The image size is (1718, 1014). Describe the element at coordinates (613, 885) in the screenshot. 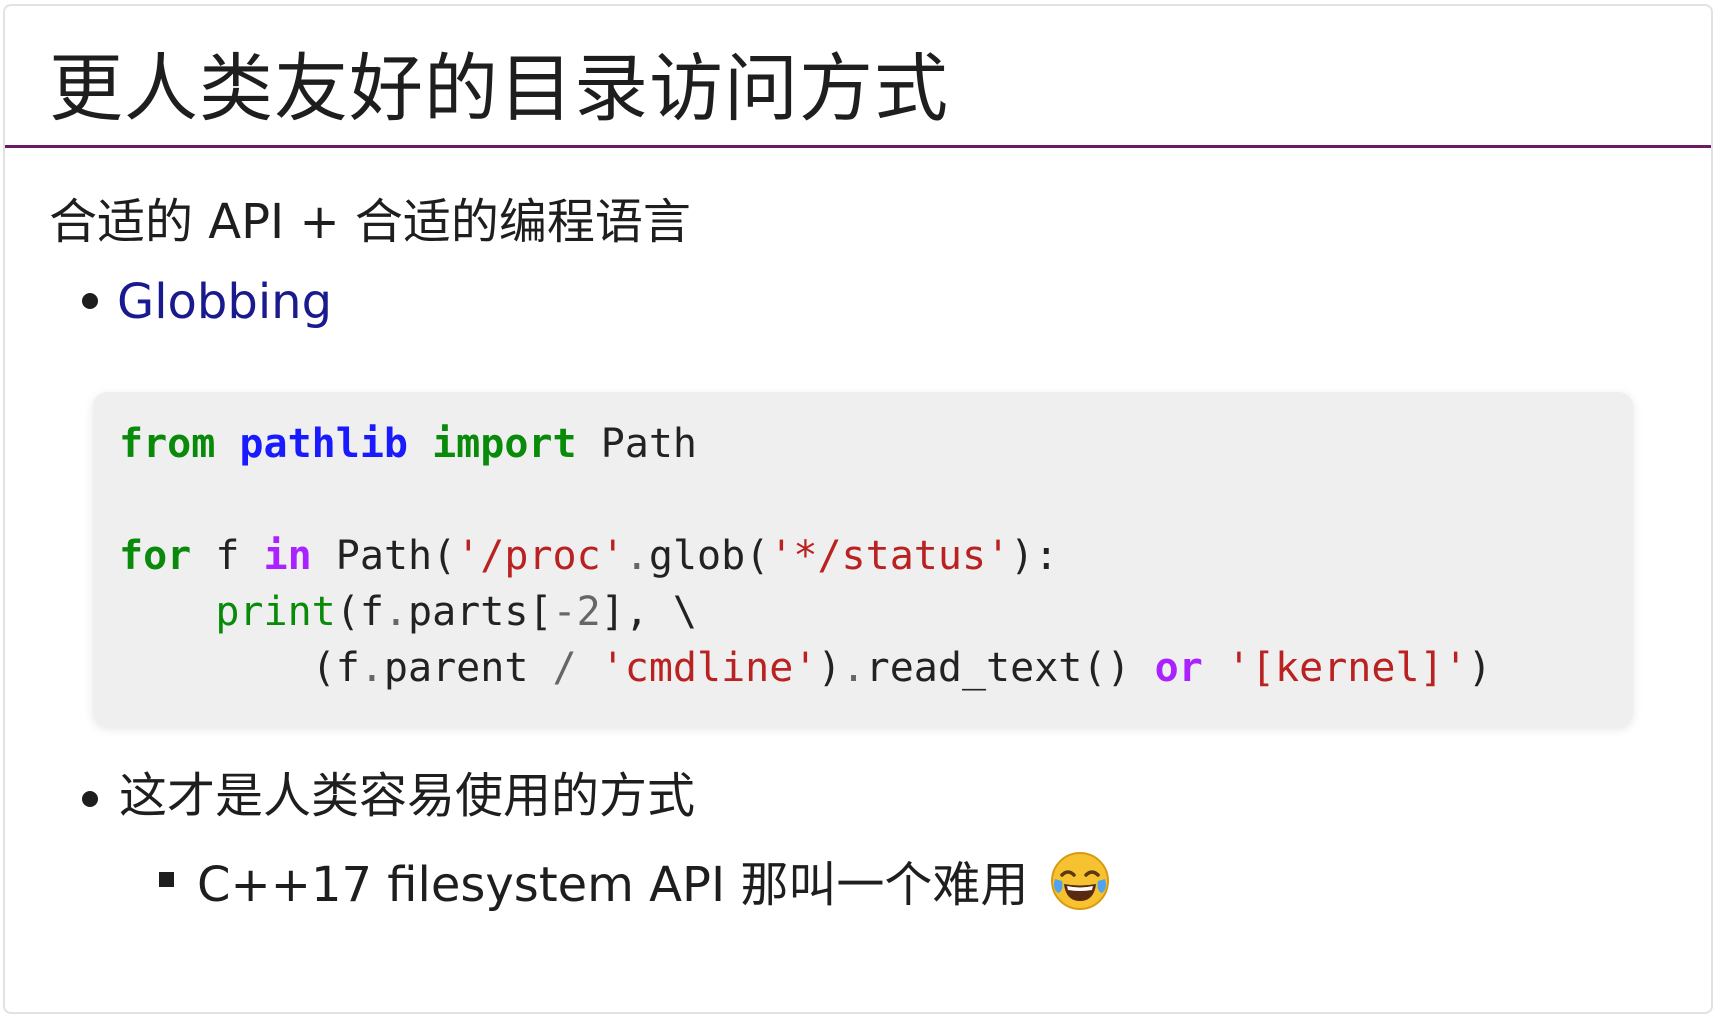

I see `sub-bullet-text: C++17 filesystem API 那叫一个难用` at that location.